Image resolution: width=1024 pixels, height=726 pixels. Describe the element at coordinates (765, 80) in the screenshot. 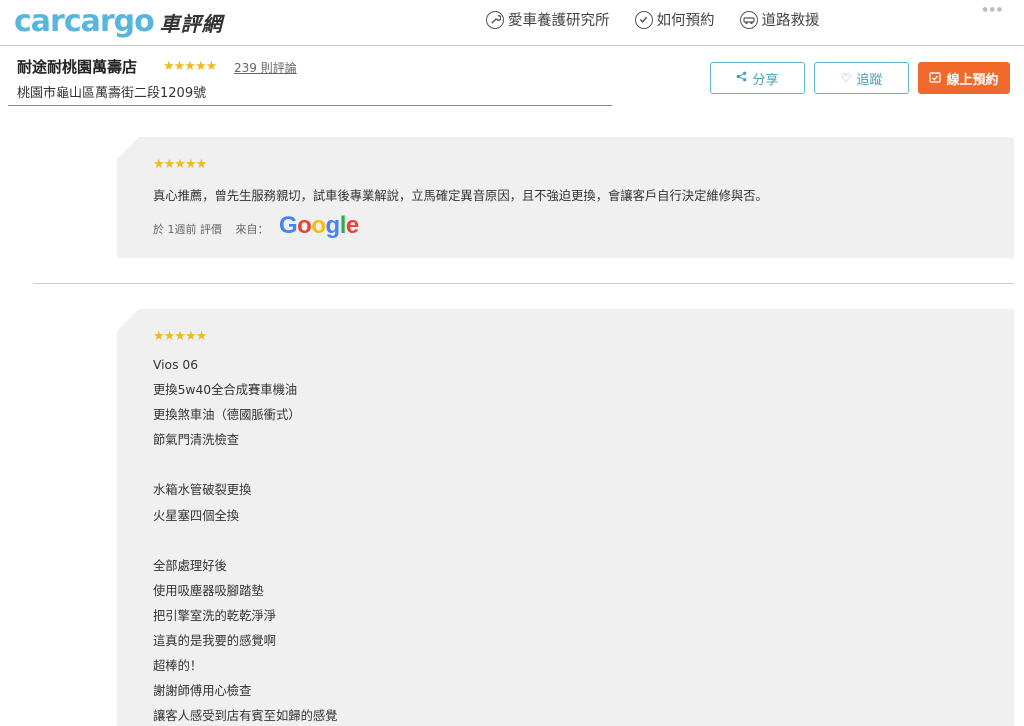

I see `share-label: 分享` at that location.